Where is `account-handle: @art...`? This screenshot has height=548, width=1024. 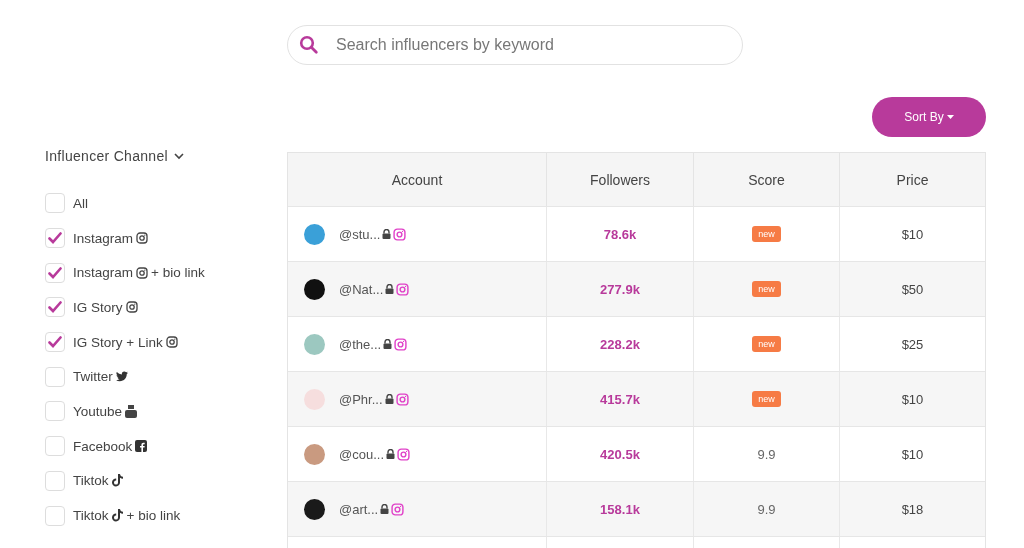 account-handle: @art... is located at coordinates (359, 509).